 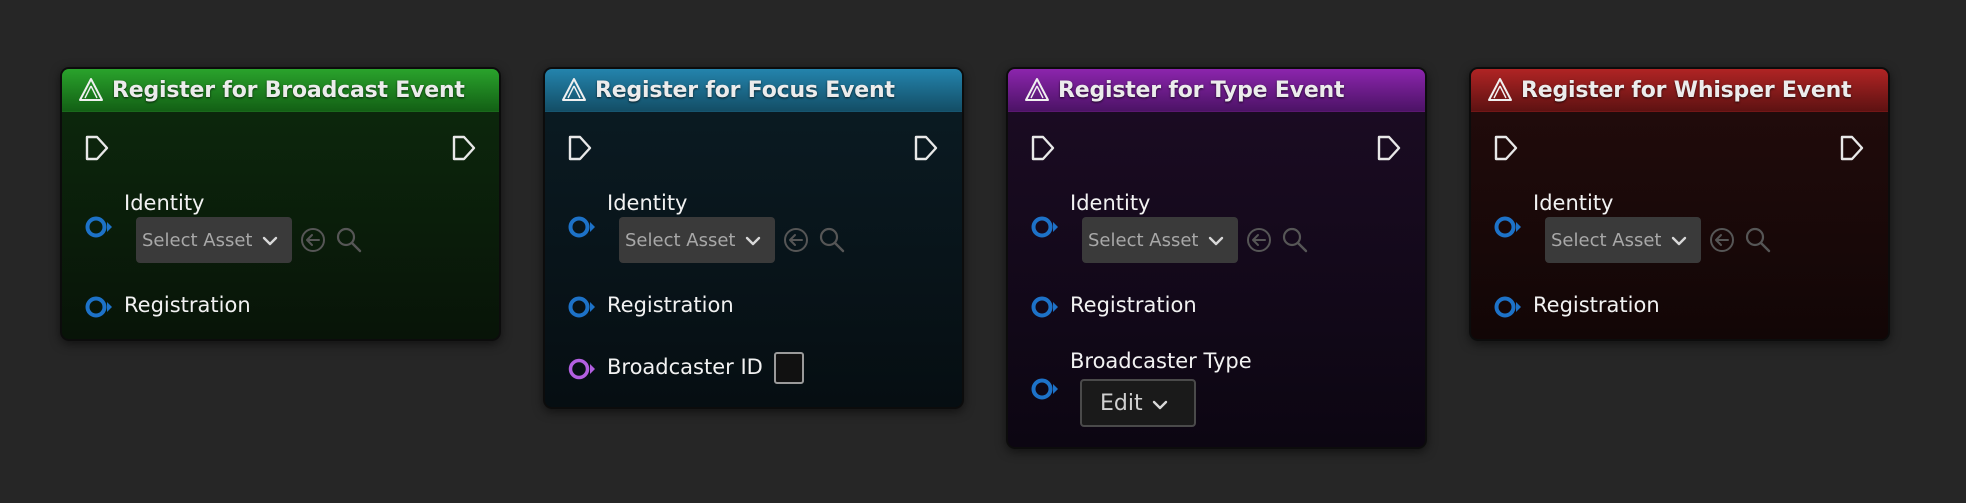 What do you see at coordinates (1046, 389) in the screenshot?
I see `broadcaster-type-pin` at bounding box center [1046, 389].